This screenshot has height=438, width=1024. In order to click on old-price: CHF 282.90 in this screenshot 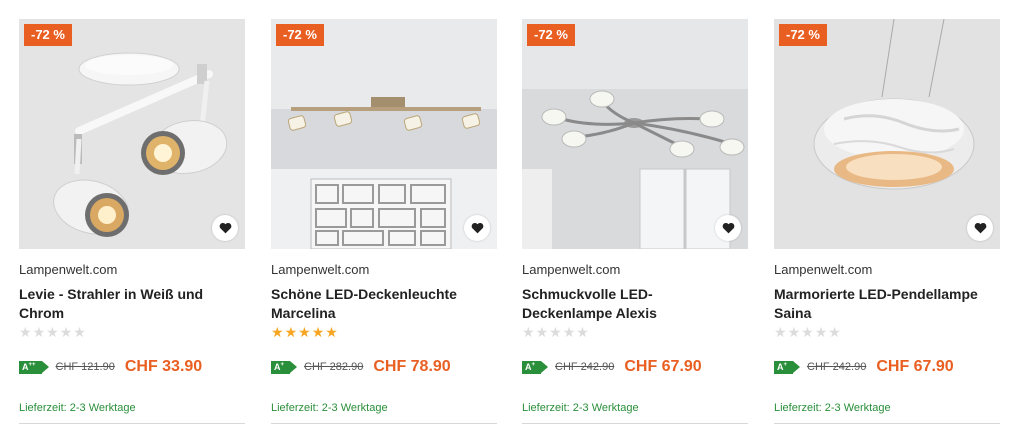, I will do `click(334, 367)`.